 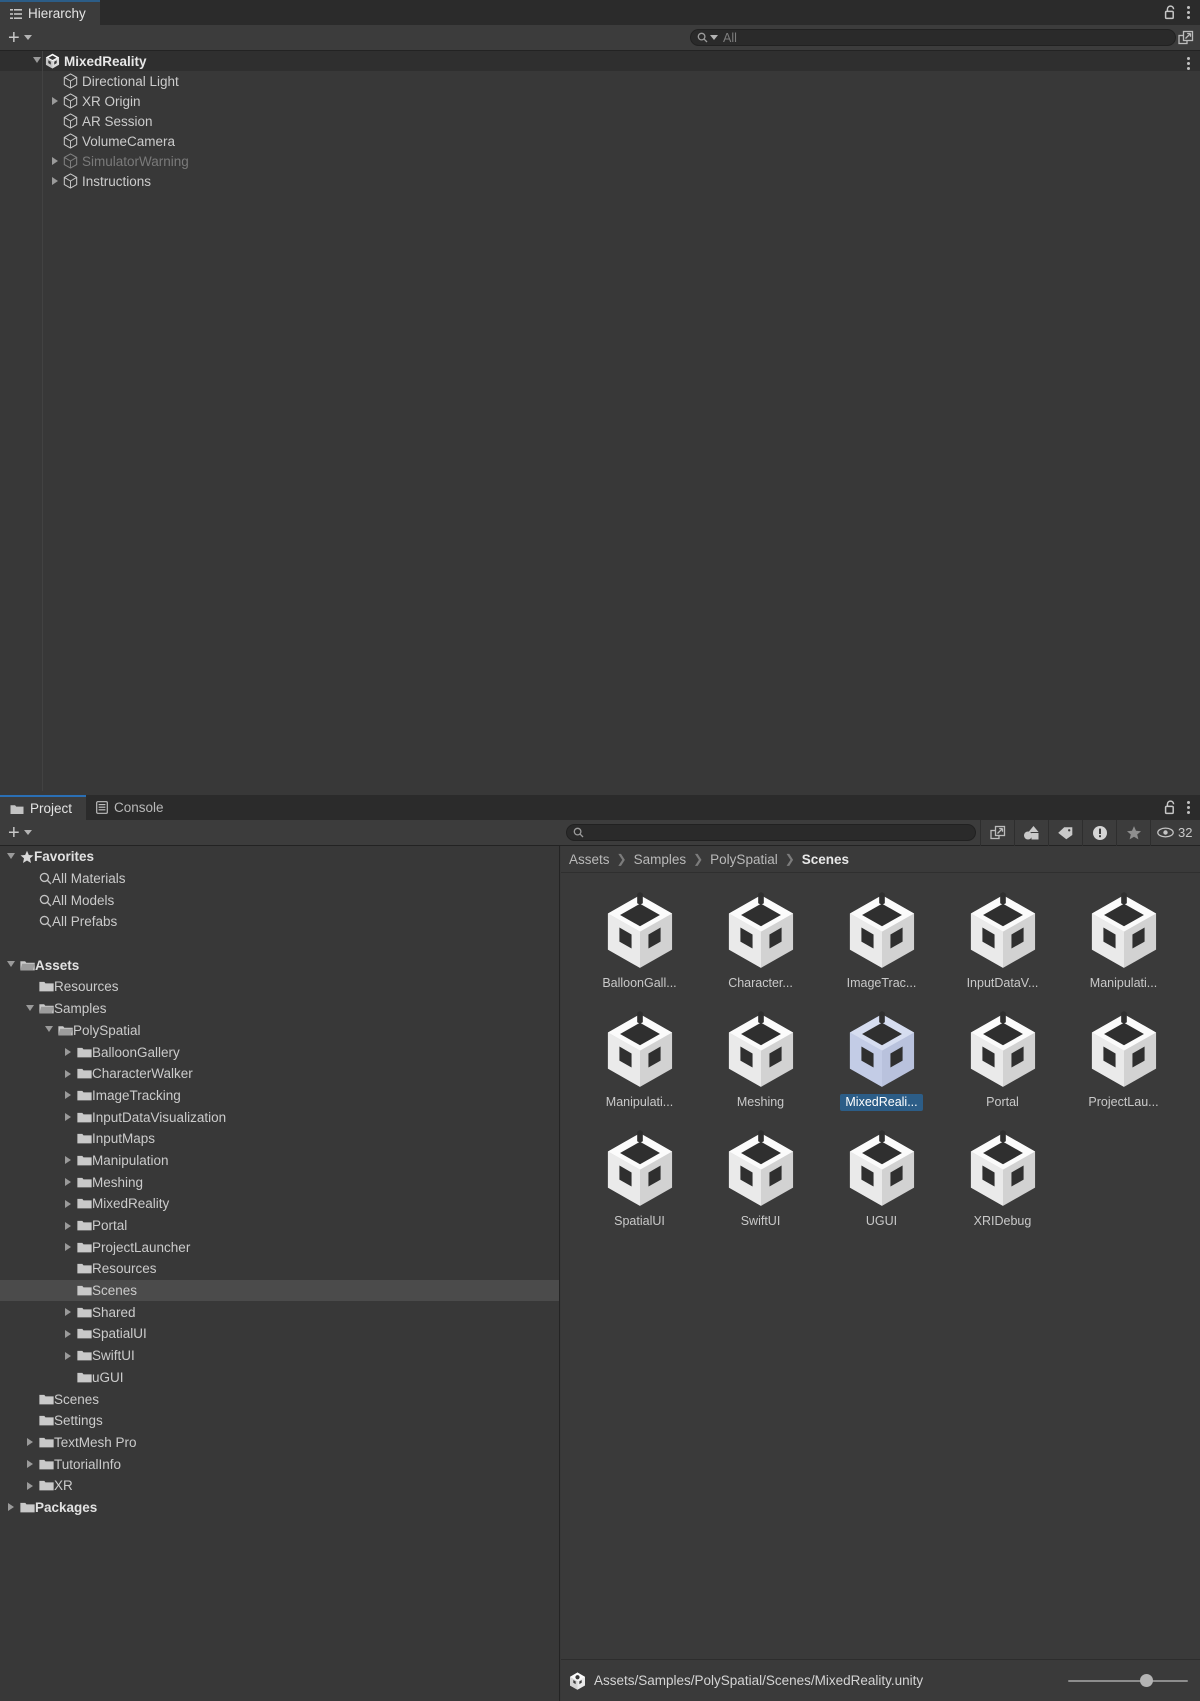 I want to click on project-tree-row: XR, so click(x=279, y=1486).